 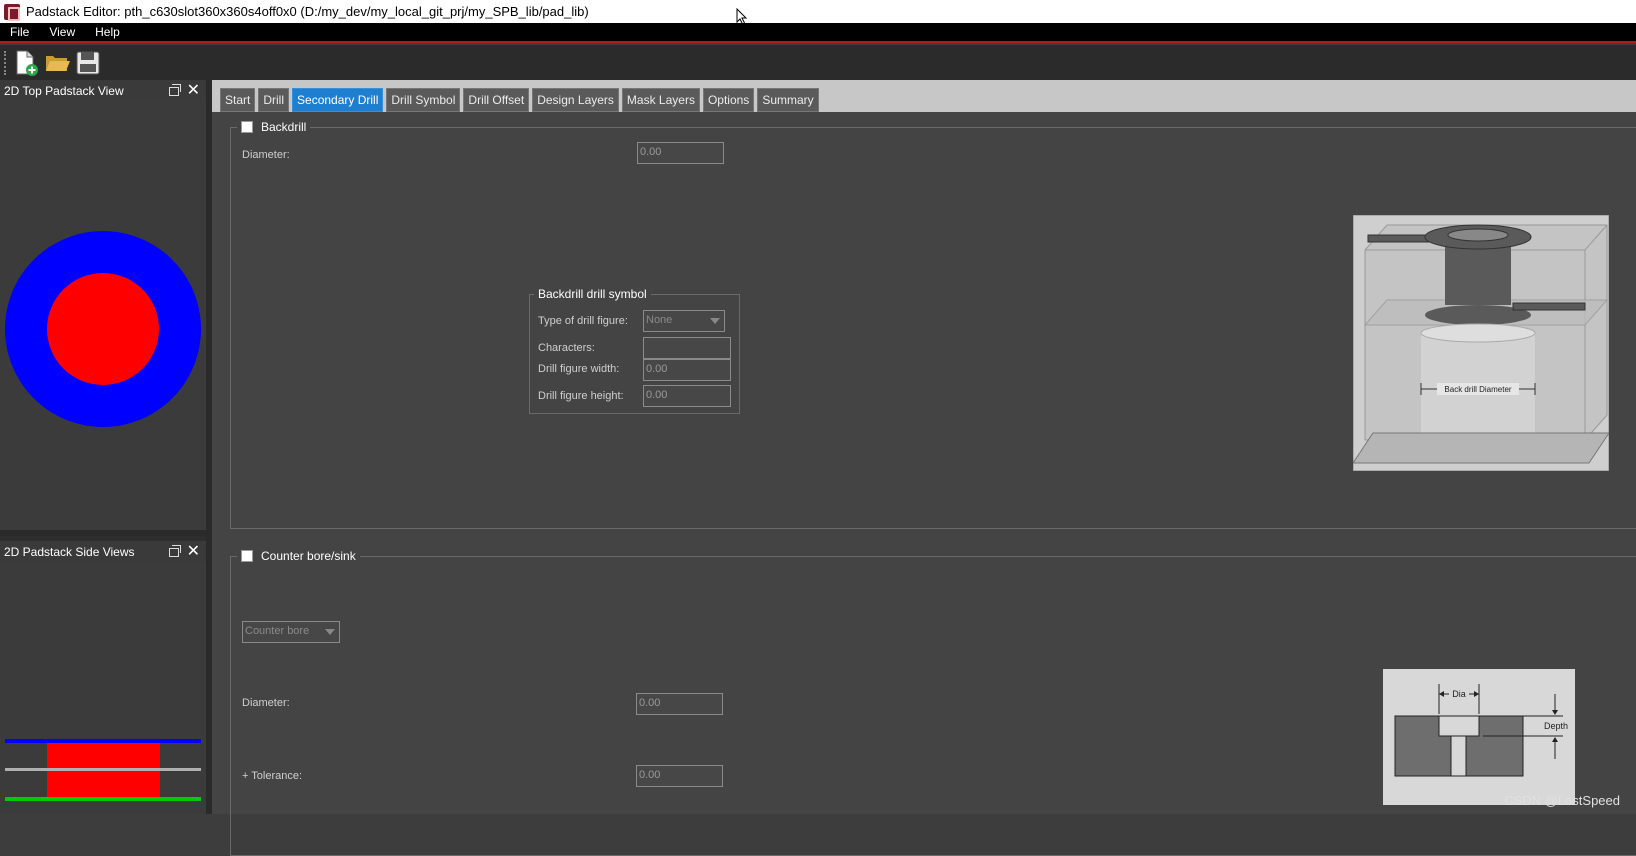 I want to click on backdrill-title: Backdrill, so click(x=284, y=127).